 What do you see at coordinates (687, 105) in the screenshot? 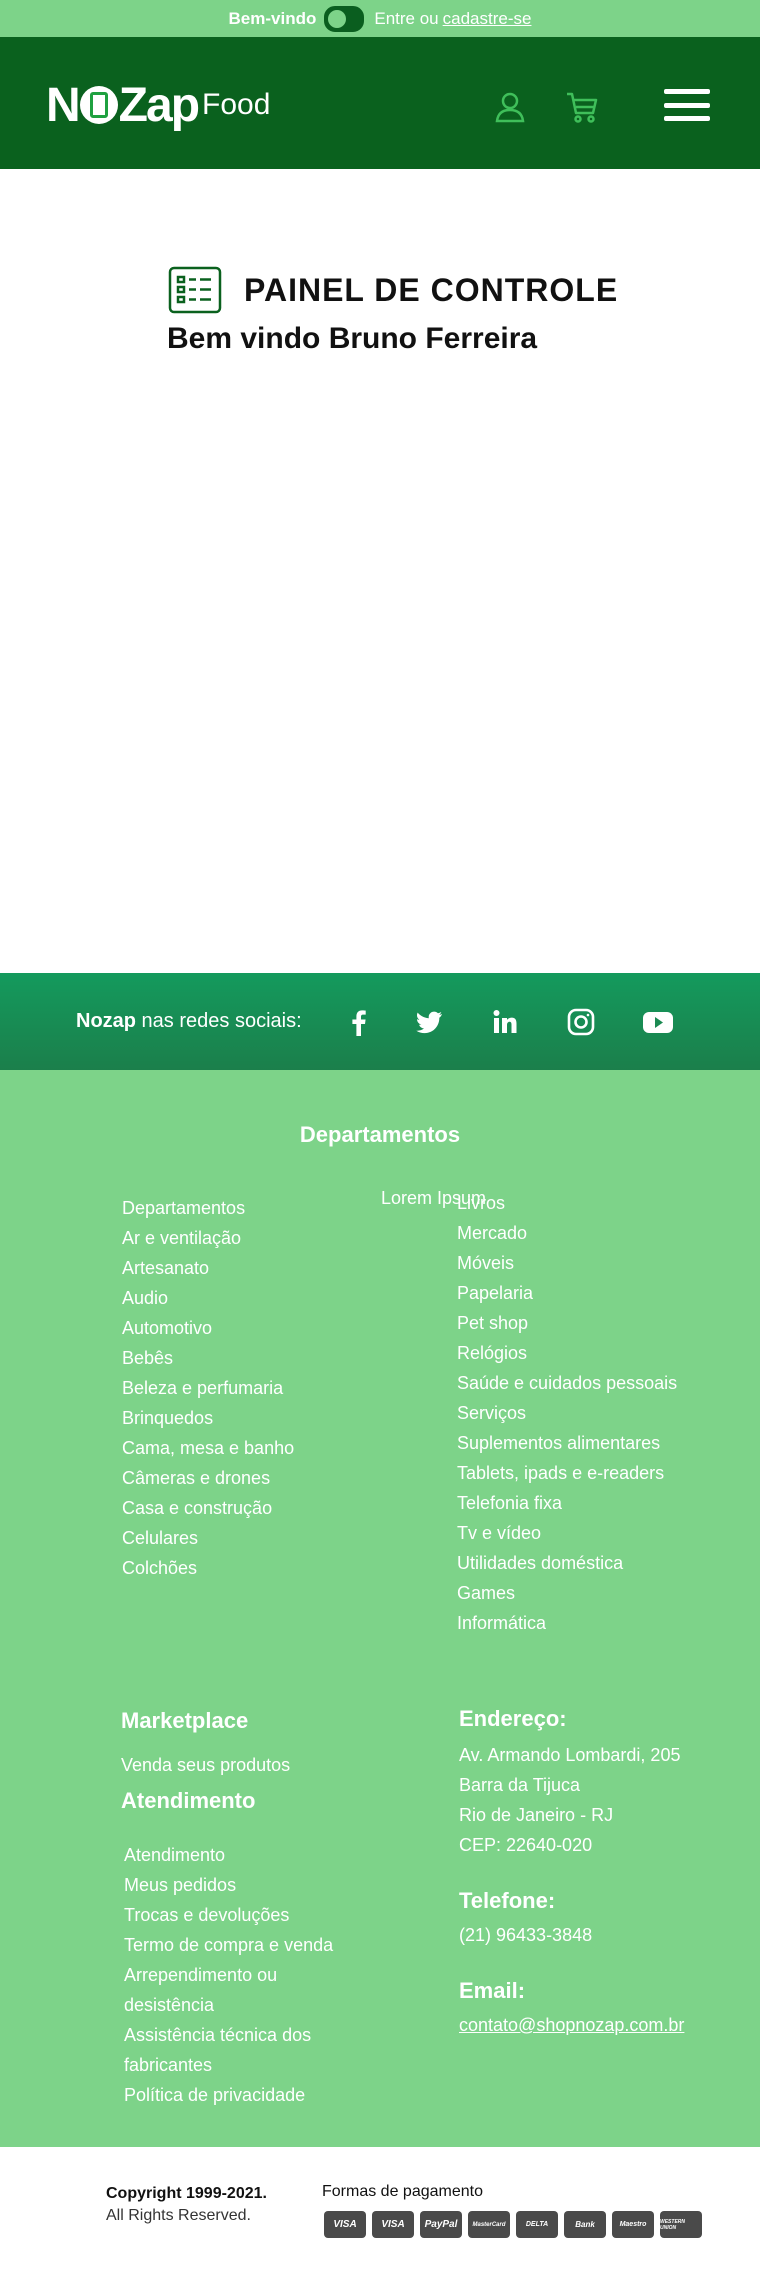
I see `menu-icon` at bounding box center [687, 105].